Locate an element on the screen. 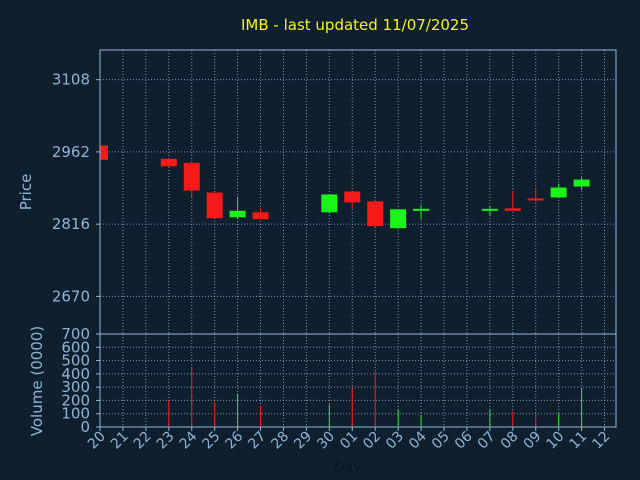 The width and height of the screenshot is (640, 480). price-tick-label: 2962 is located at coordinates (71, 152).